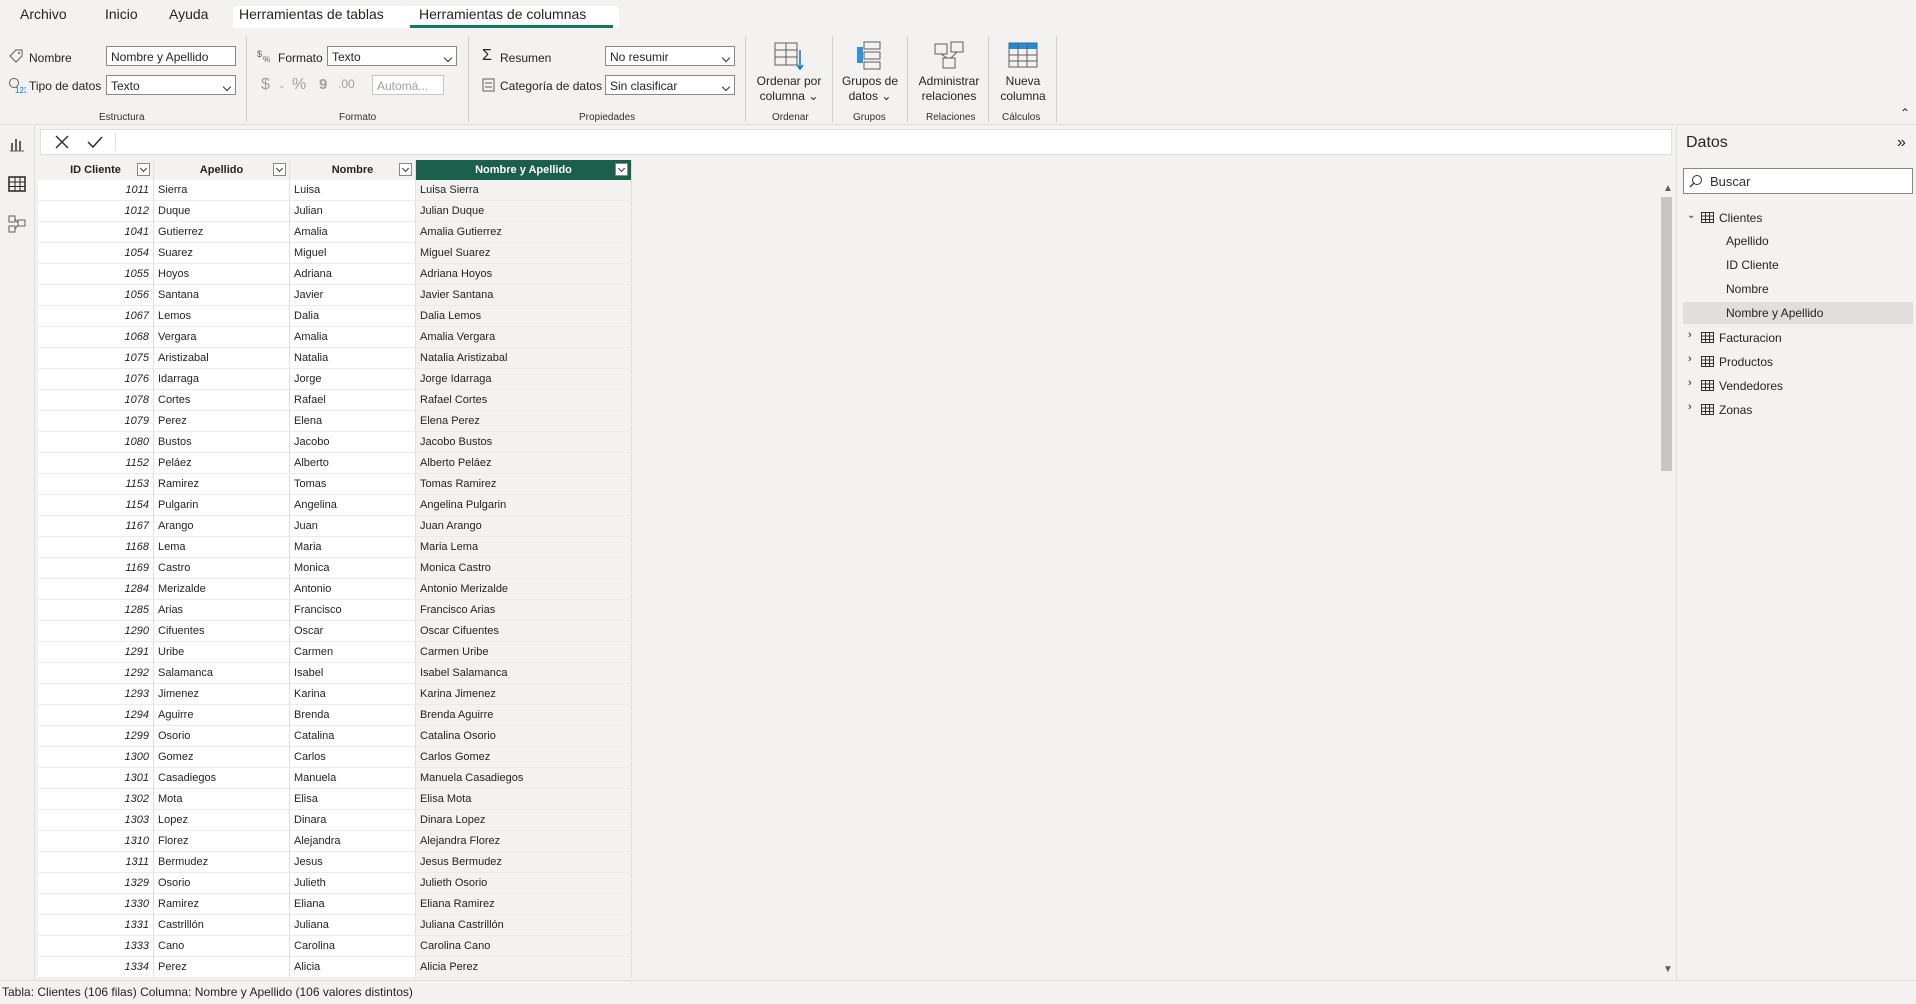 This screenshot has width=1916, height=1004. I want to click on table-cell: Brenda Aguirre, so click(523, 715).